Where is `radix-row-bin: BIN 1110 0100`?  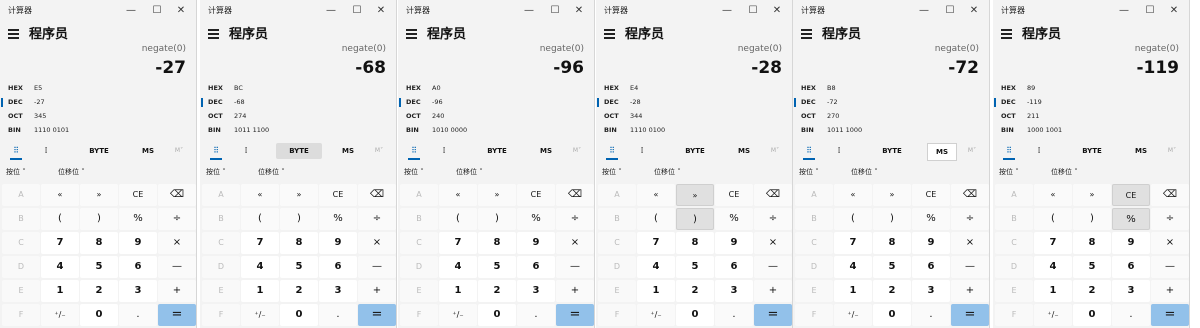 radix-row-bin: BIN 1110 0100 is located at coordinates (694, 130).